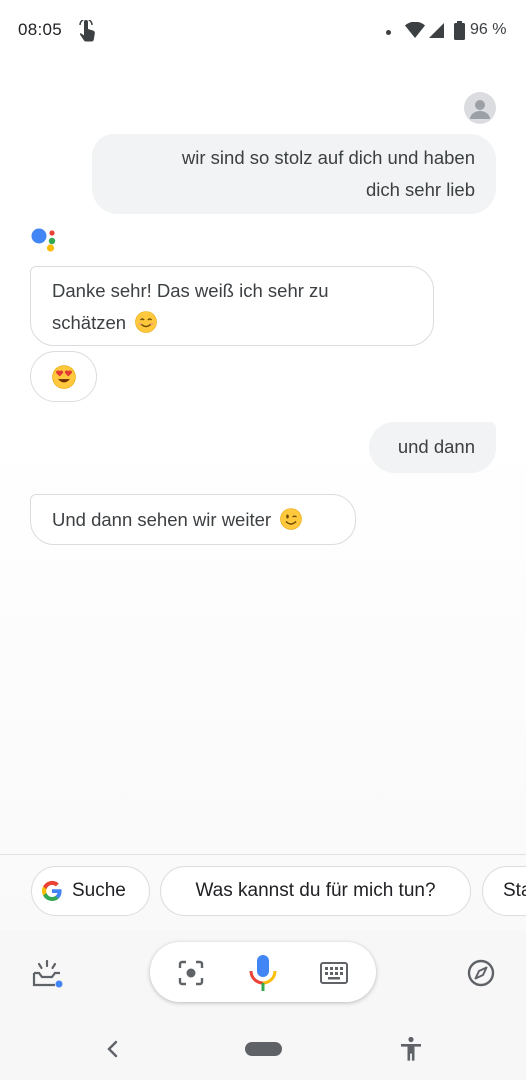  I want to click on emoji-reaction-bubble, so click(63, 376).